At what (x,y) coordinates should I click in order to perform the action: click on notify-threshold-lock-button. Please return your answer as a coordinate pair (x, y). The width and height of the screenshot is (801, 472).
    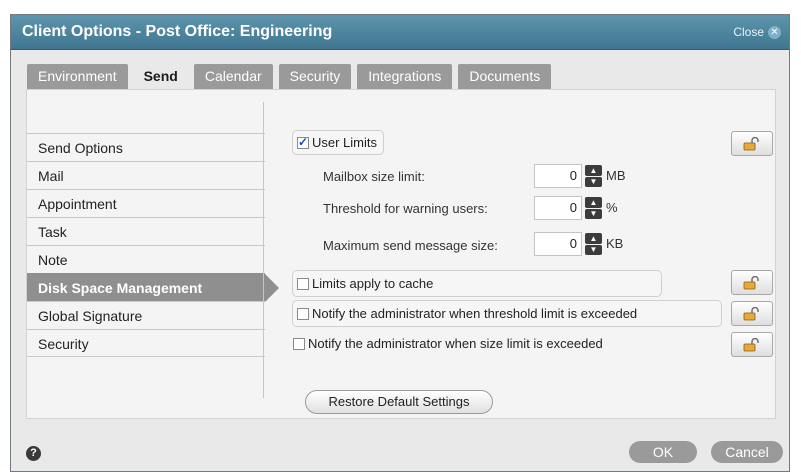
    Looking at the image, I should click on (752, 313).